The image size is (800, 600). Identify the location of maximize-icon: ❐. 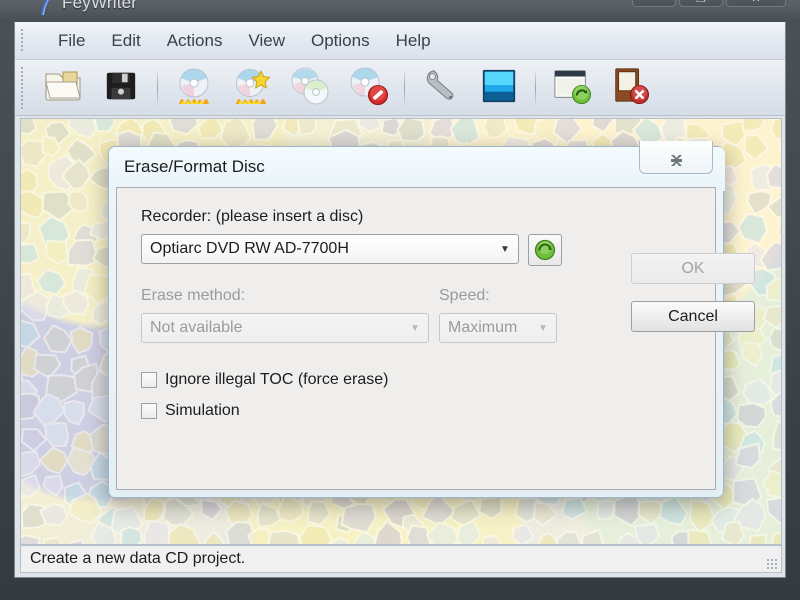
(701, 2).